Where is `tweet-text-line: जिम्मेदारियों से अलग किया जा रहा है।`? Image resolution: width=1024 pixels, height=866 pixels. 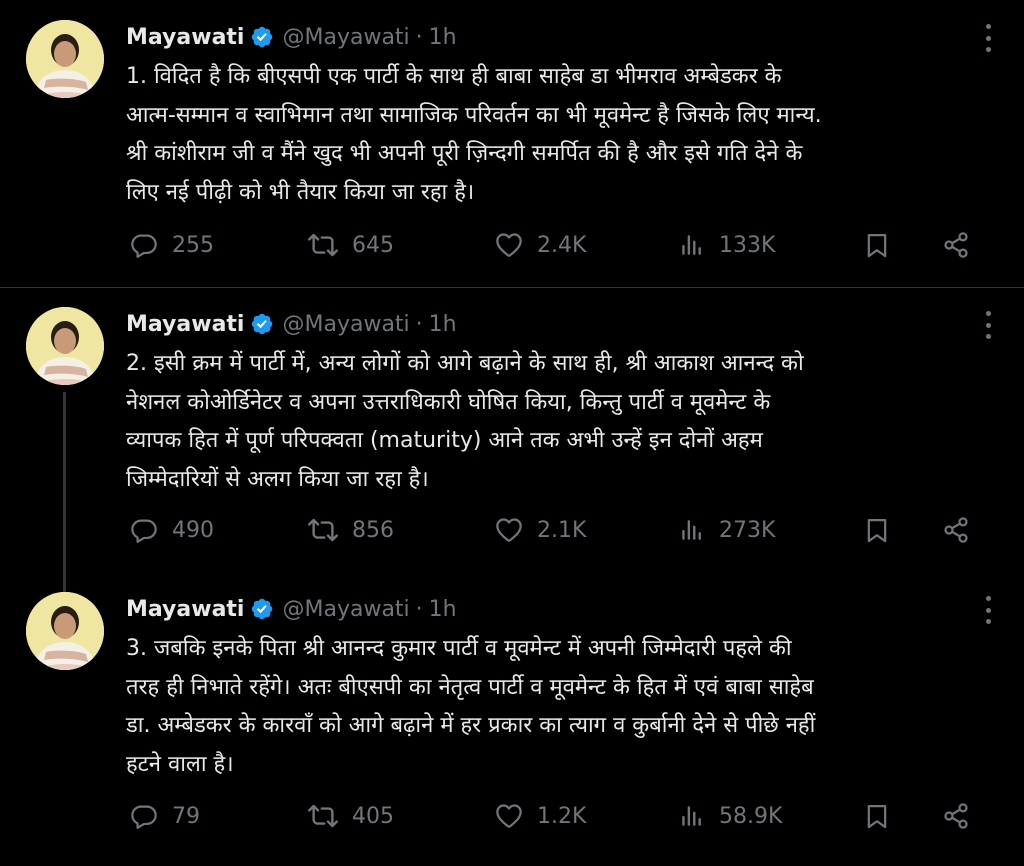
tweet-text-line: जिम्मेदारियों से अलग किया जा रहा है। is located at coordinates (277, 479).